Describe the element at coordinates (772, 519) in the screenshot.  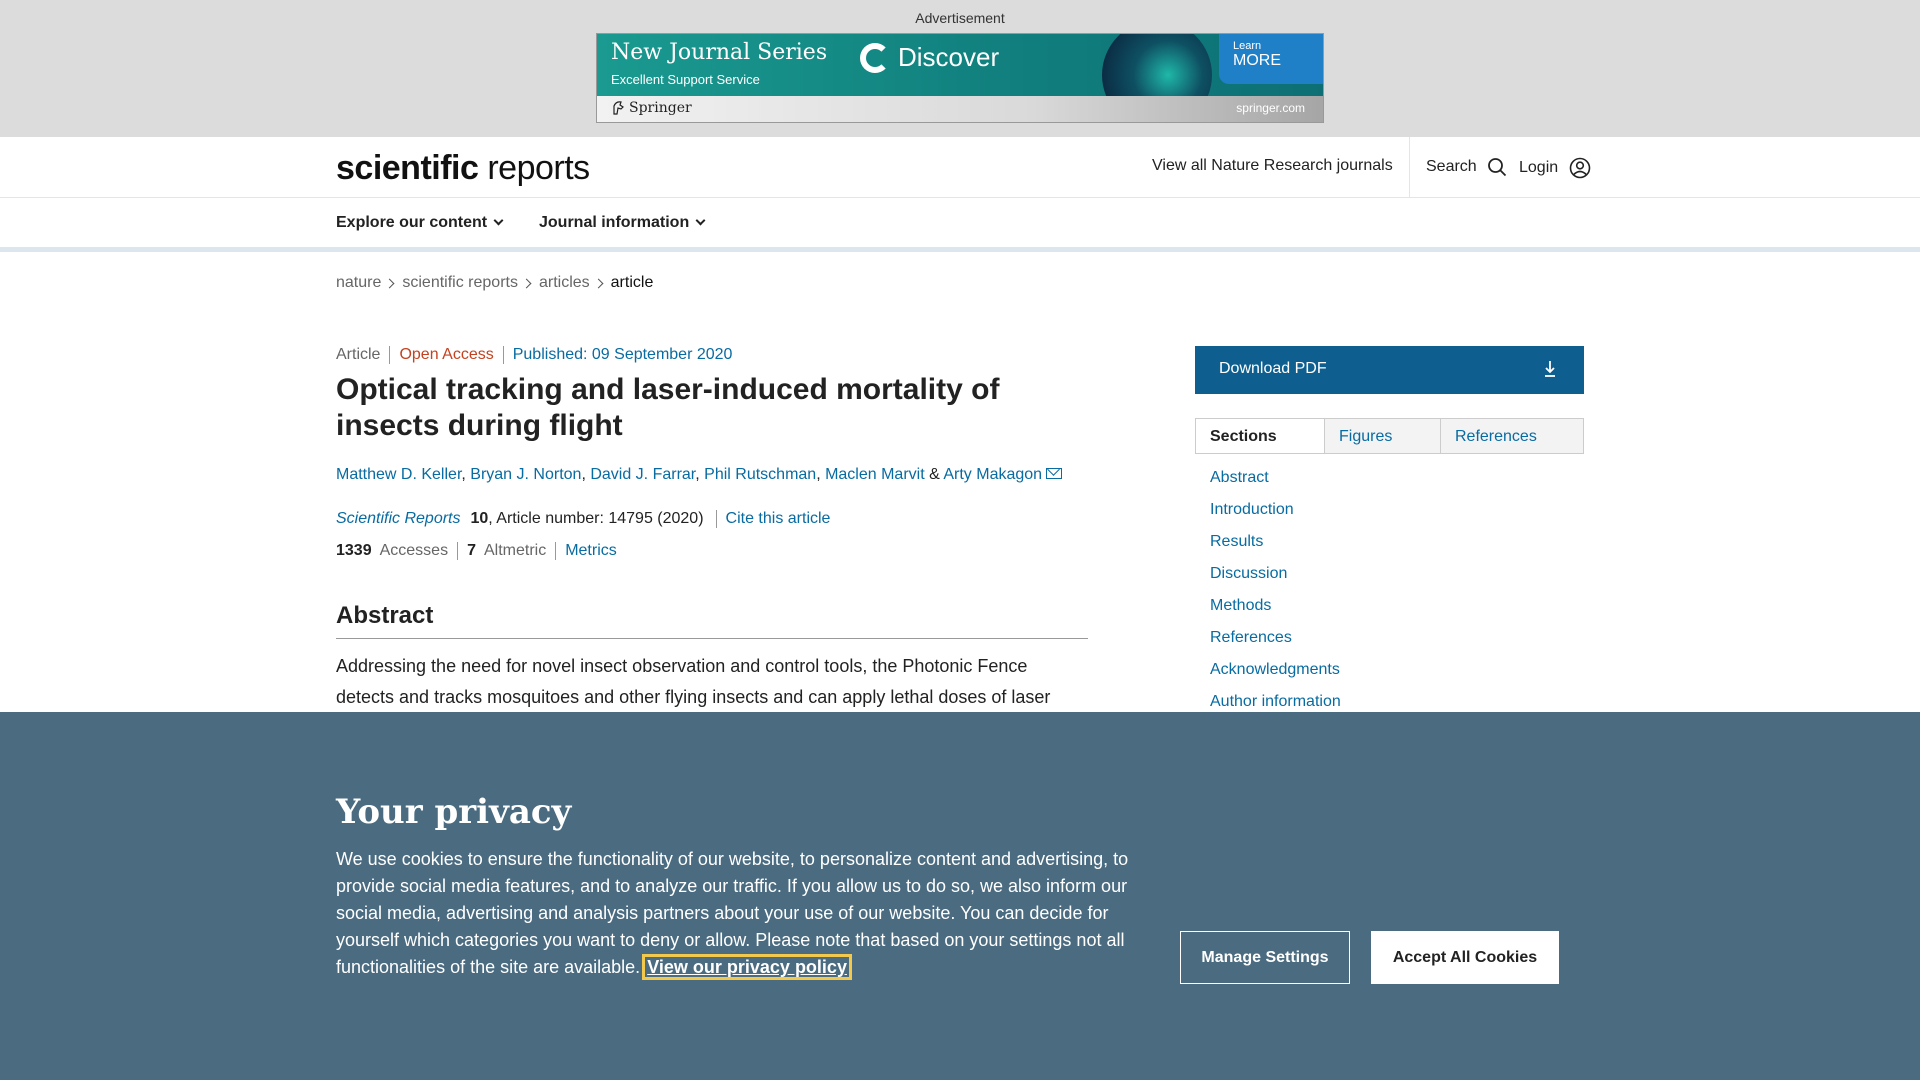
I see `cite-article-link: Cite this article` at that location.